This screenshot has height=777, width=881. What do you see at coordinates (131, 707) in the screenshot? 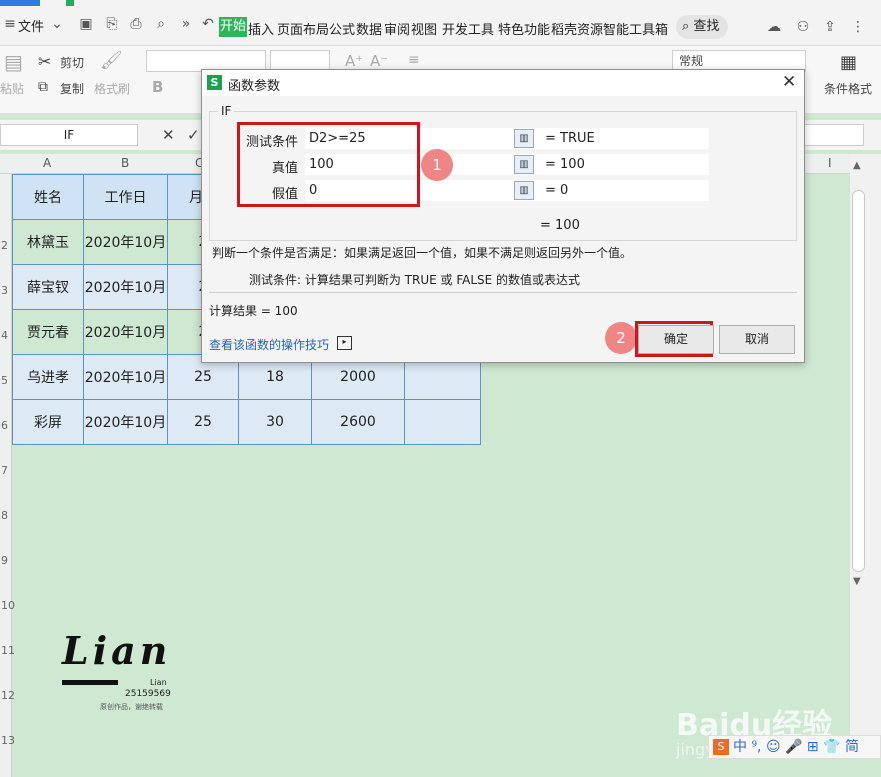
I see `logo-note: 原创作品，谢绝转载` at bounding box center [131, 707].